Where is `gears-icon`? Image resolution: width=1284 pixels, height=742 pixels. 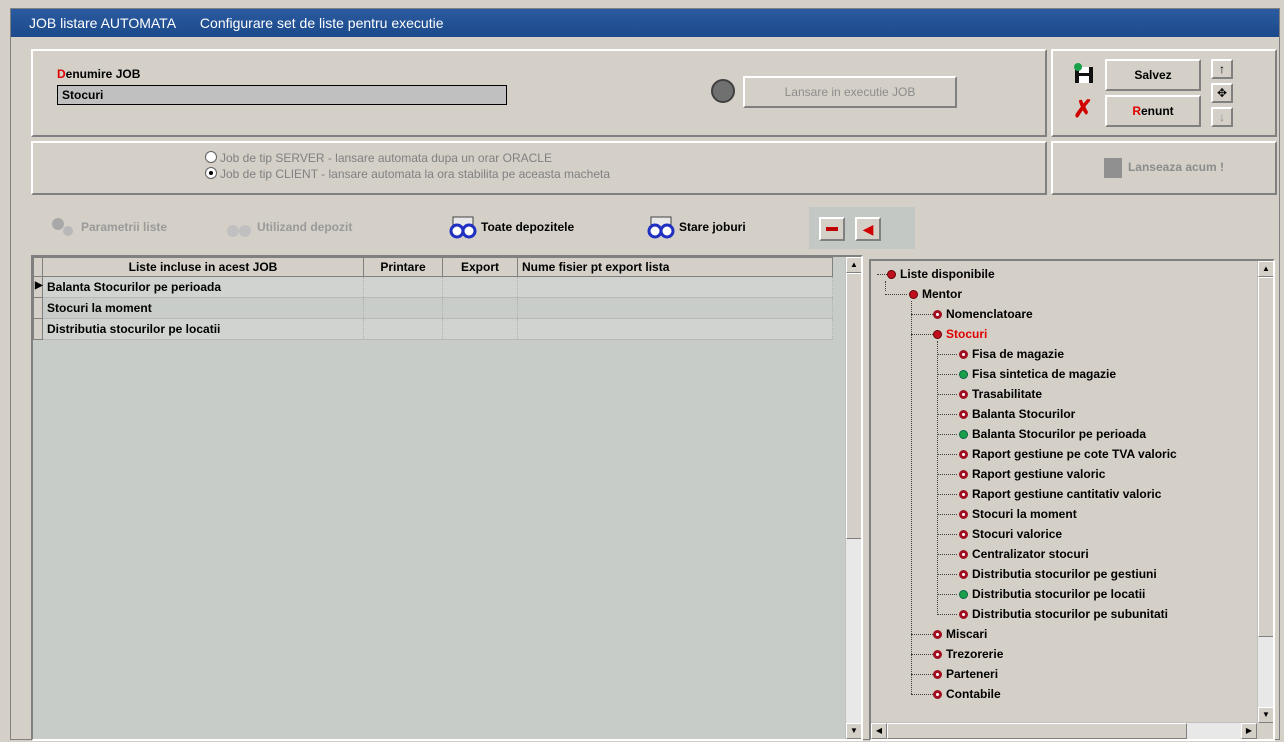 gears-icon is located at coordinates (63, 227).